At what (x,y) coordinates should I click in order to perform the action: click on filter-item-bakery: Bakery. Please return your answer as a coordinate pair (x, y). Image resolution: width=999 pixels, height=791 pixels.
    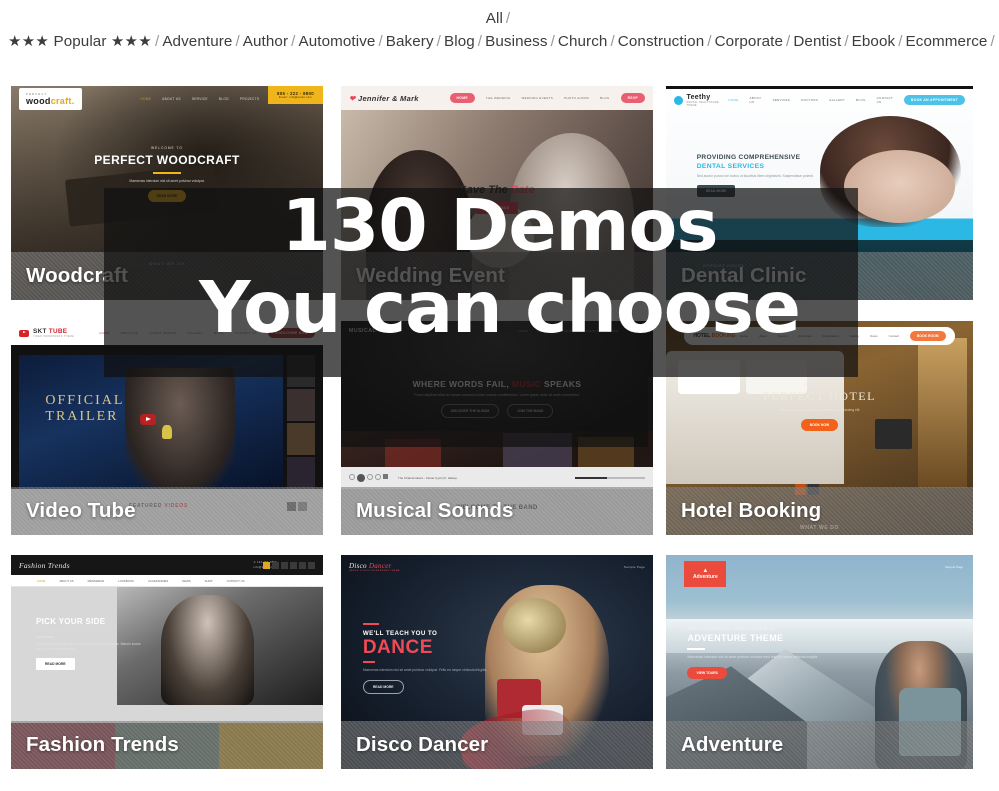
    Looking at the image, I should click on (410, 41).